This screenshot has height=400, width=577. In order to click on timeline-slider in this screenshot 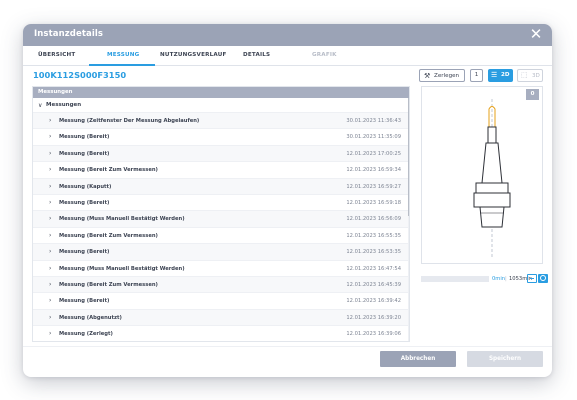, I will do `click(455, 279)`.